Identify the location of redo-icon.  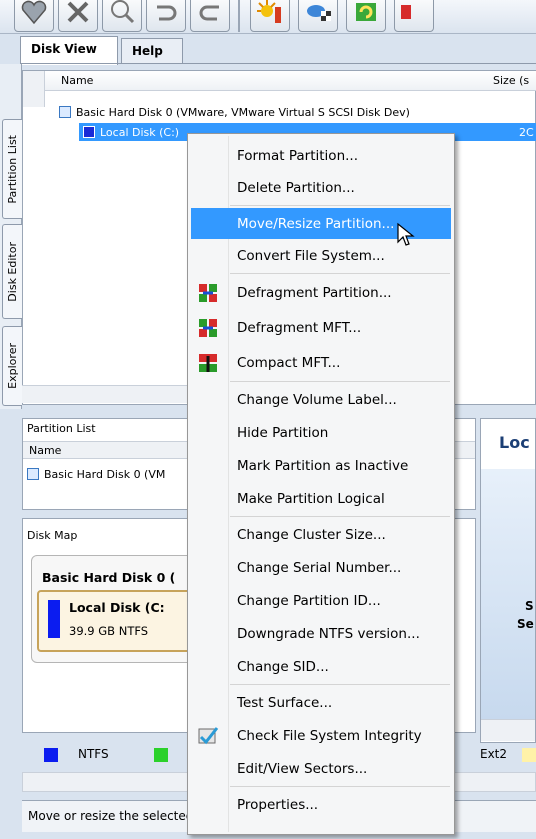
(210, 16).